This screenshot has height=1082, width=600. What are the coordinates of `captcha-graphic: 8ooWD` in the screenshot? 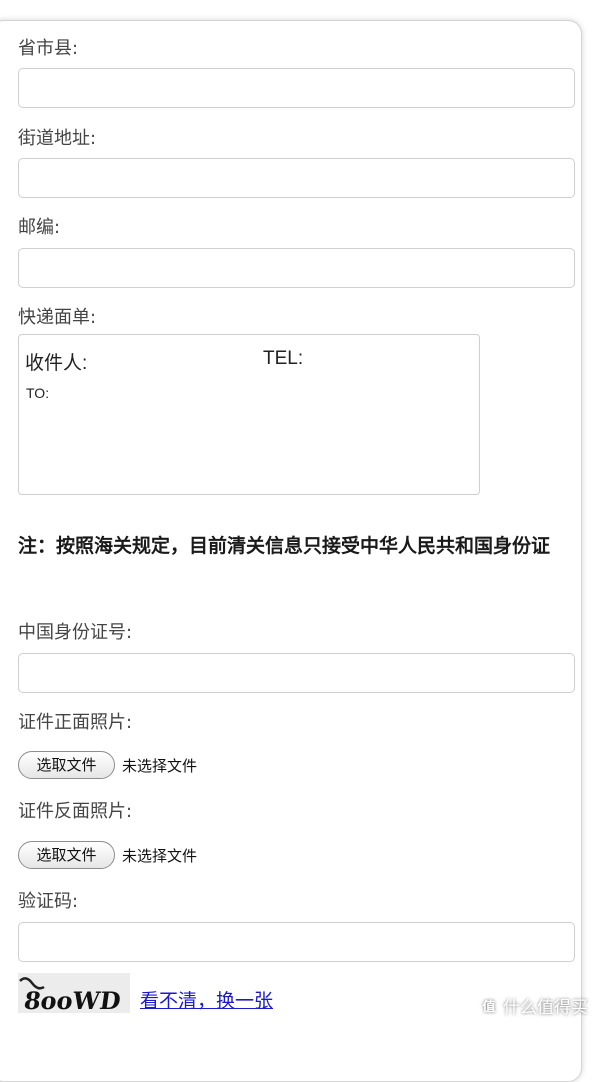 It's located at (74, 993).